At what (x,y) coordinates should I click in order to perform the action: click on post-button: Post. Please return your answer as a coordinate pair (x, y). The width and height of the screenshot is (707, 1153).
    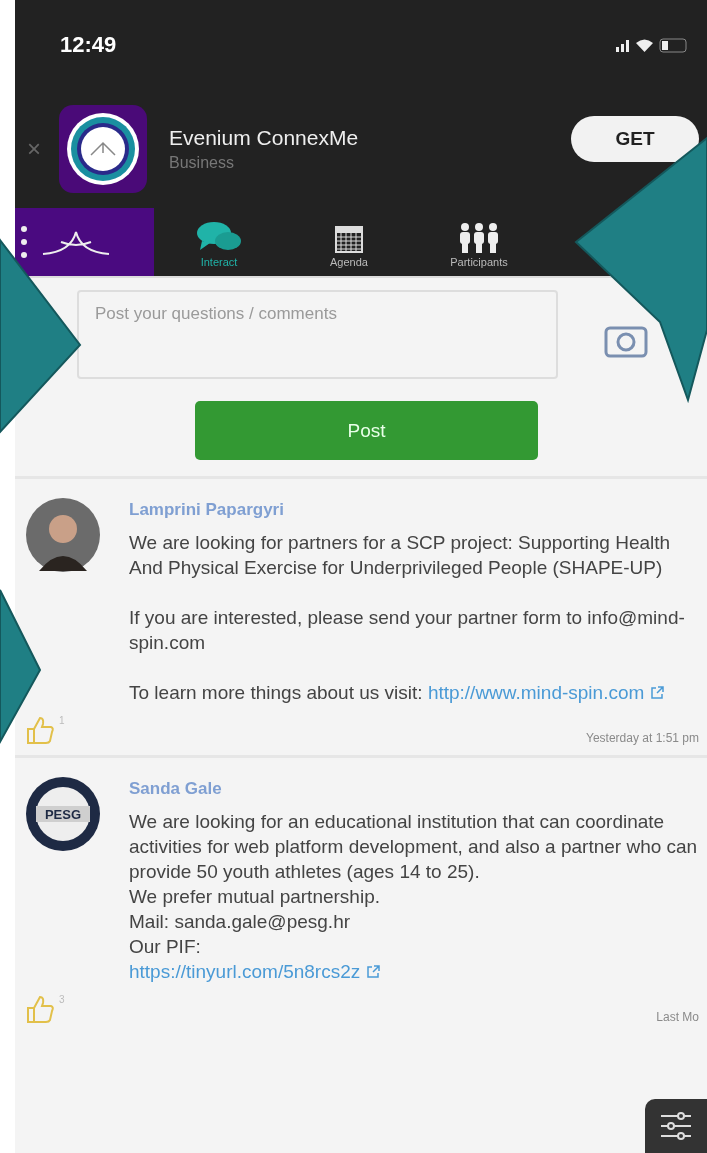
    Looking at the image, I should click on (366, 430).